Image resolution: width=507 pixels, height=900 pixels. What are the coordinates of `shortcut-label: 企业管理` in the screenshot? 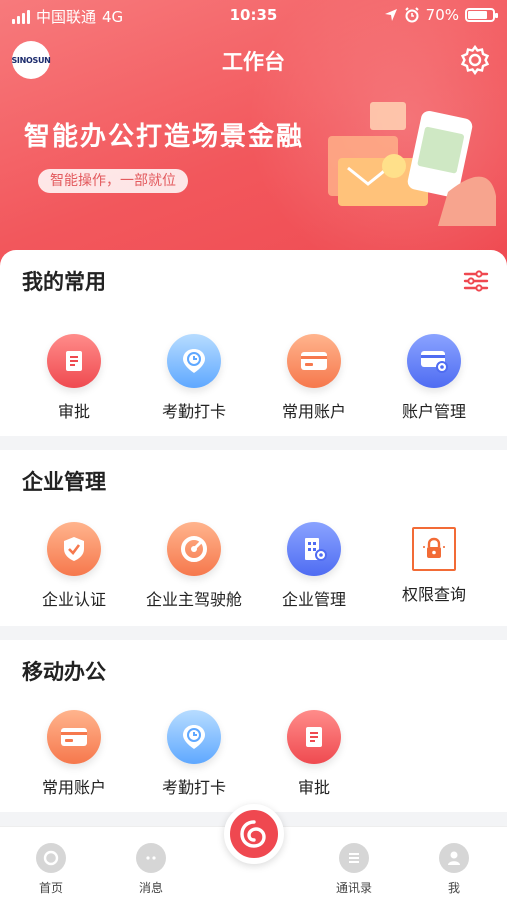 It's located at (313, 599).